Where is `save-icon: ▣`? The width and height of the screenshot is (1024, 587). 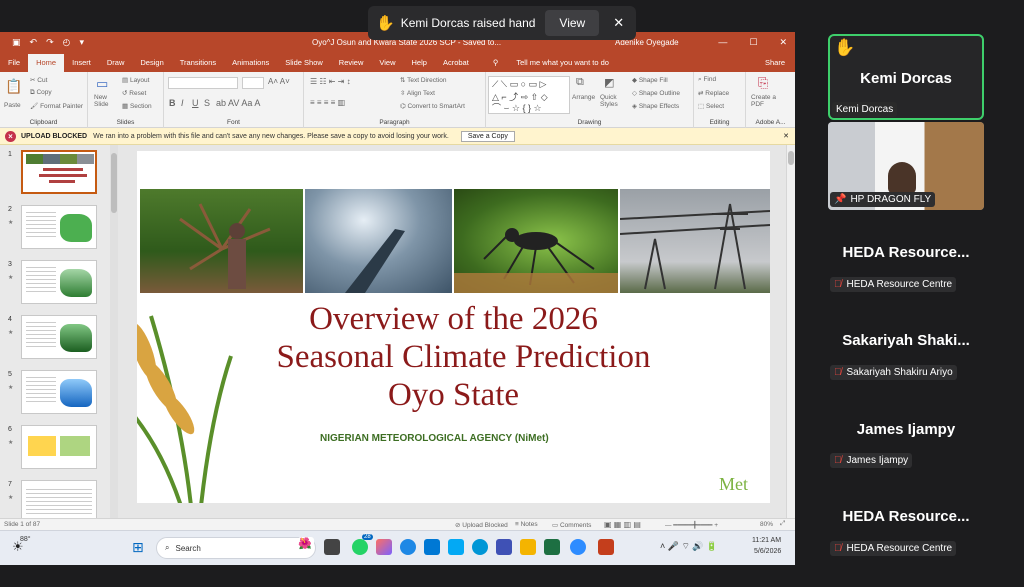 save-icon: ▣ is located at coordinates (16, 42).